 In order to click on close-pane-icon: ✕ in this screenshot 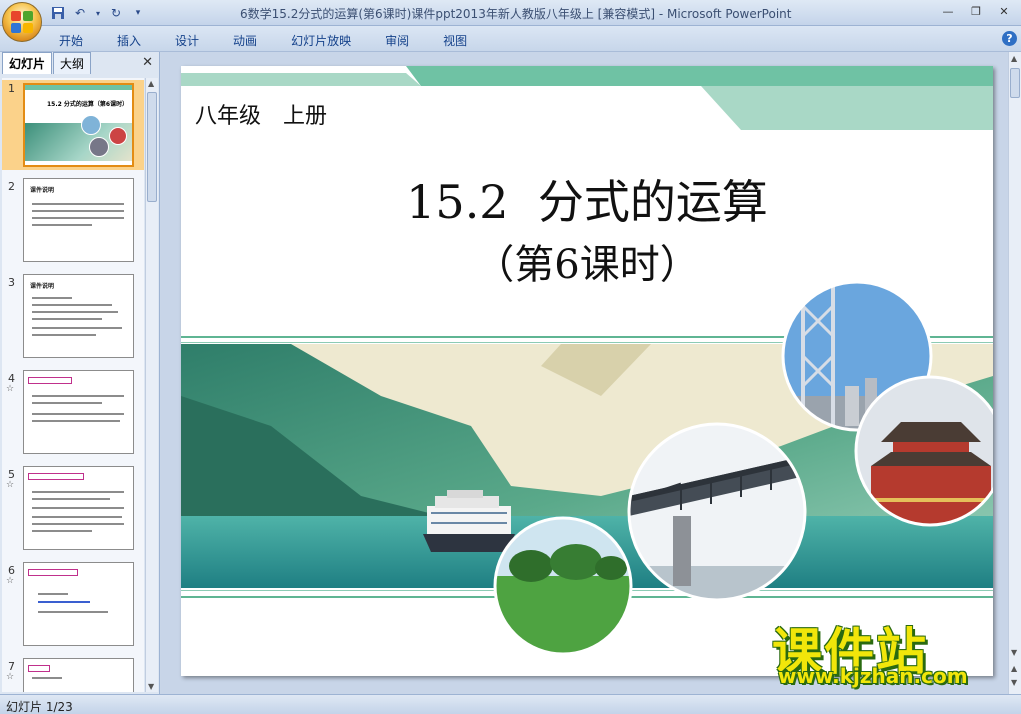, I will do `click(147, 62)`.